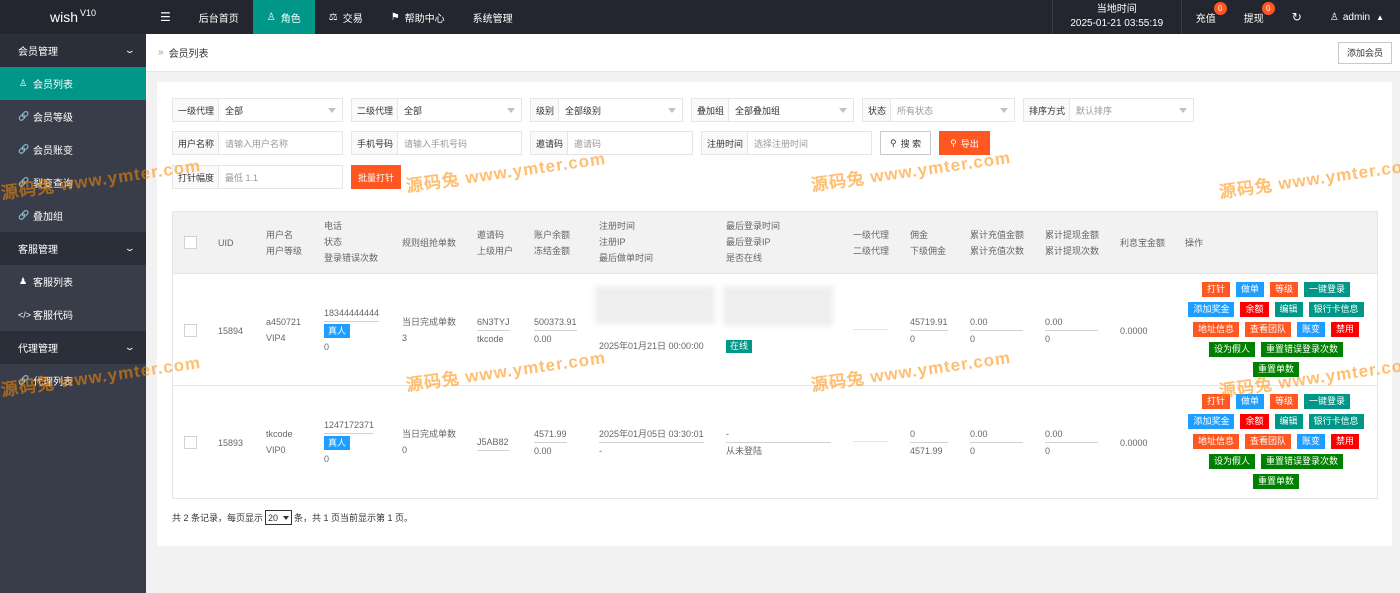 The image size is (1400, 593). I want to click on nav-role-label: 角色, so click(290, 19).